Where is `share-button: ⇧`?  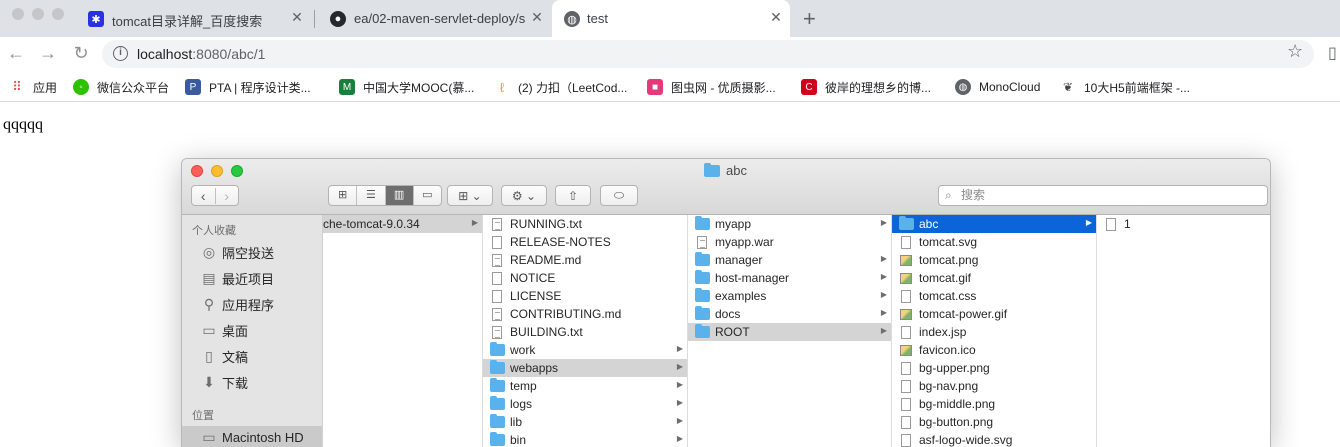
share-button: ⇧ is located at coordinates (573, 195).